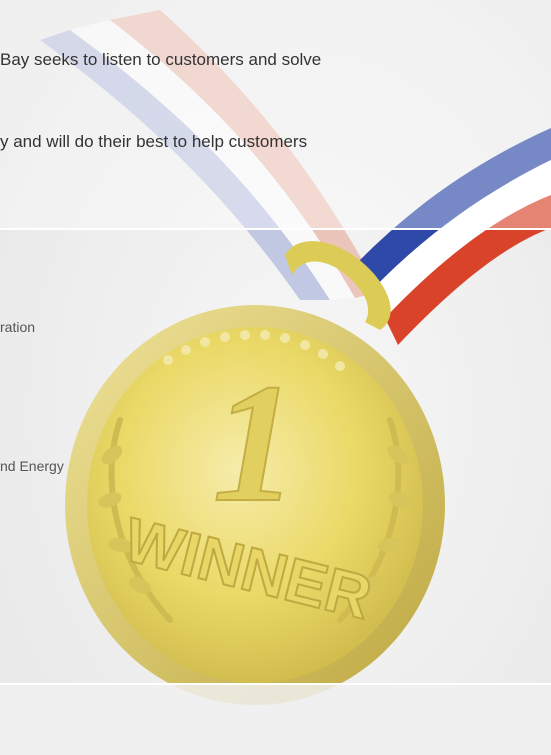 This screenshot has height=755, width=551. I want to click on list-item-1: ration, so click(18, 327).